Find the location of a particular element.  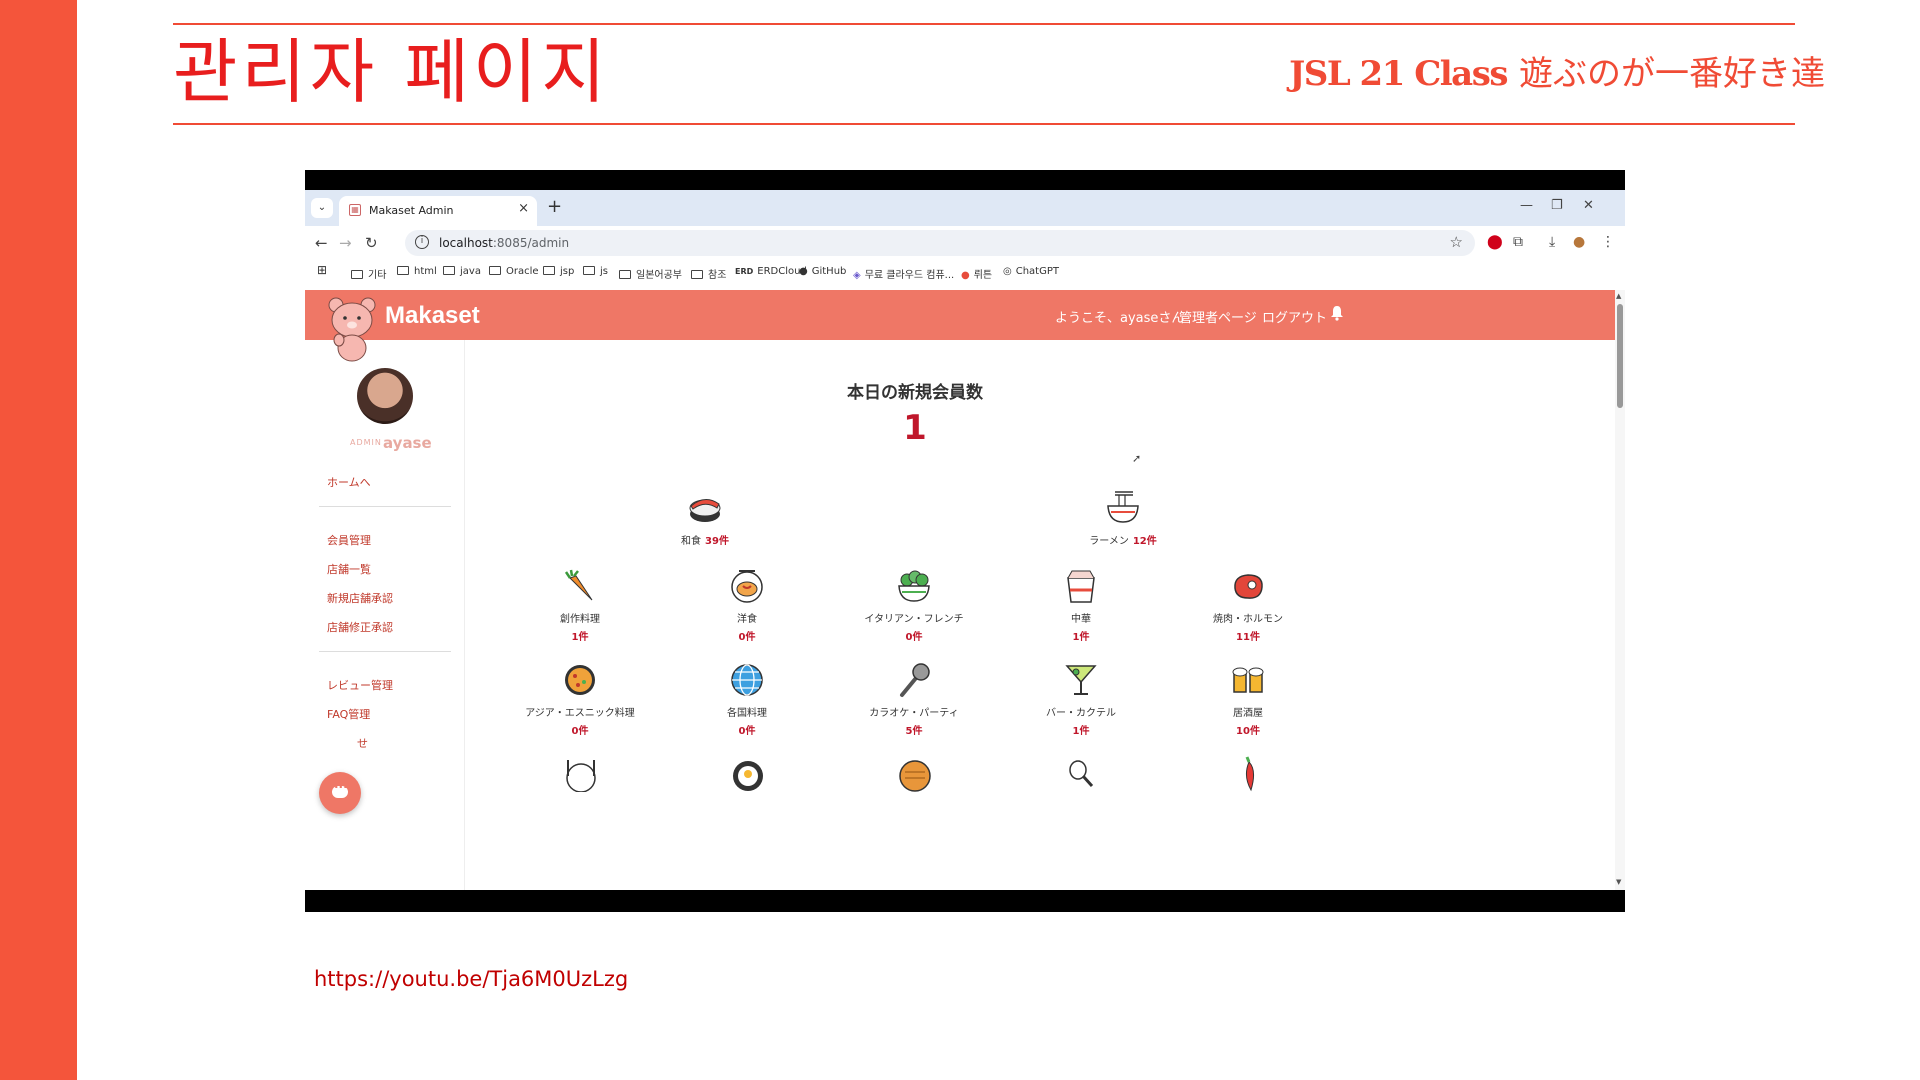

category-count: 10件 is located at coordinates (1248, 731).